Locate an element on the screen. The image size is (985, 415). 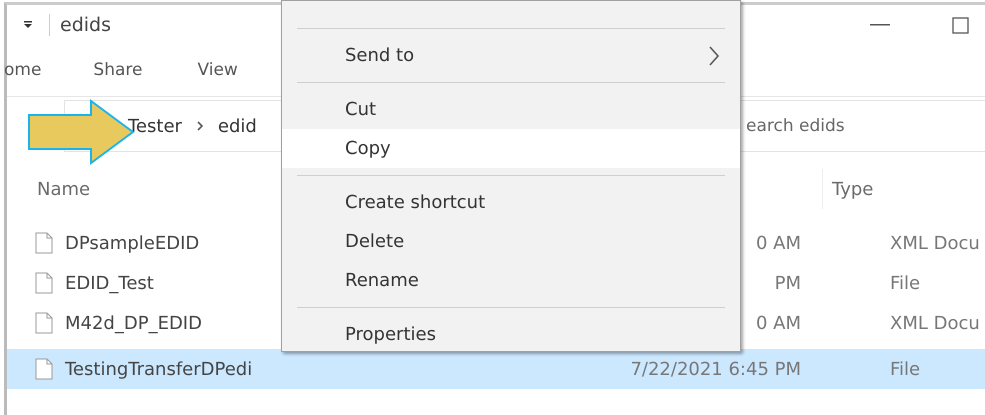
menu-item: Cut is located at coordinates (511, 109).